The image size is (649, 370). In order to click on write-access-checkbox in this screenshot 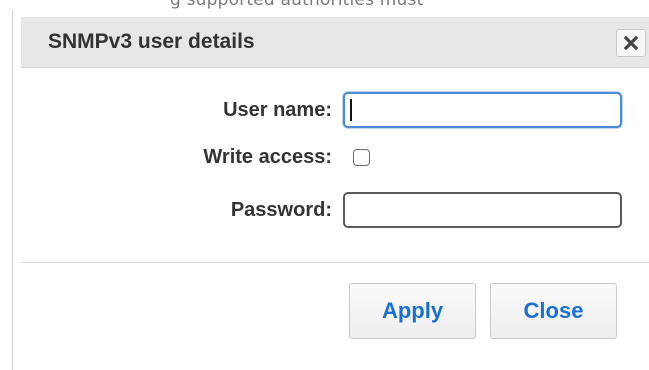, I will do `click(361, 157)`.